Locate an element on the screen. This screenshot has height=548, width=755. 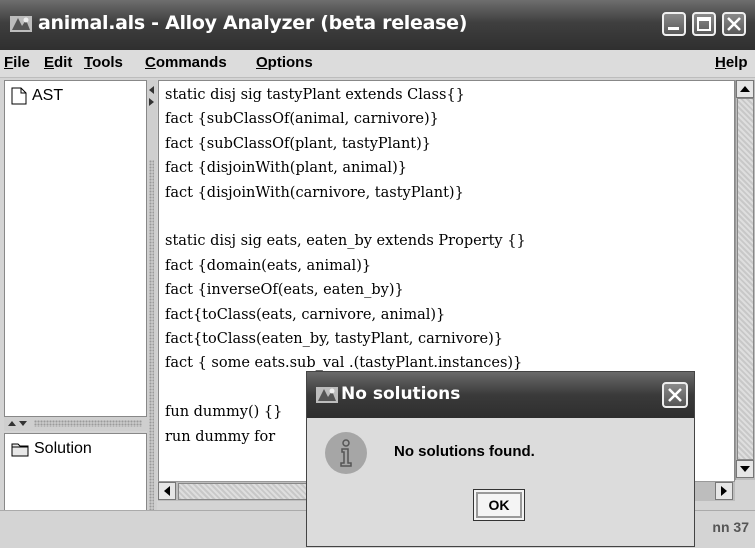
document-icon is located at coordinates (19, 96).